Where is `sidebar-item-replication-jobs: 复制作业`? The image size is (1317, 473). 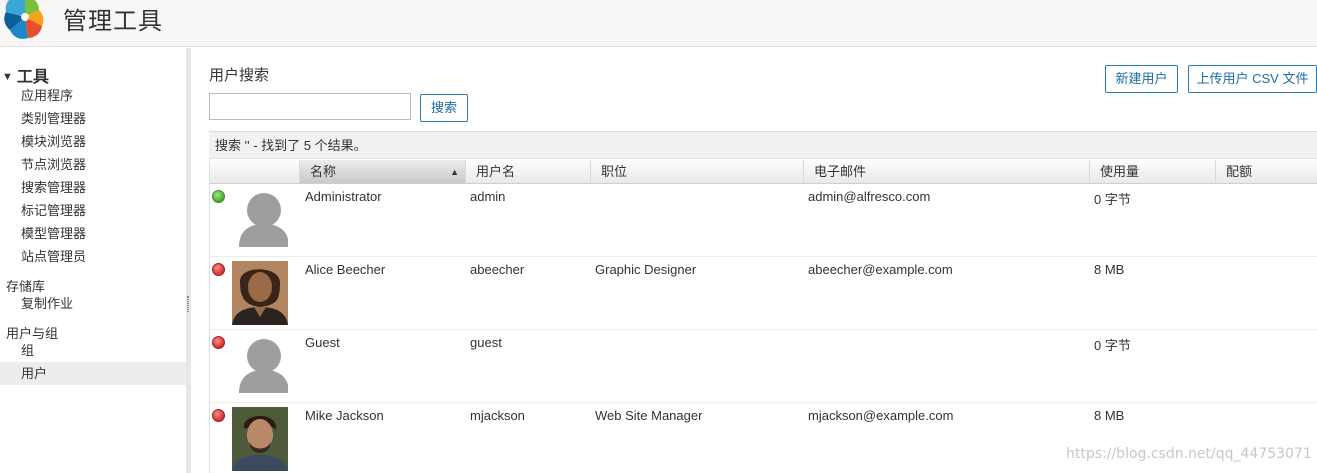
sidebar-item-replication-jobs: 复制作业 is located at coordinates (93, 303).